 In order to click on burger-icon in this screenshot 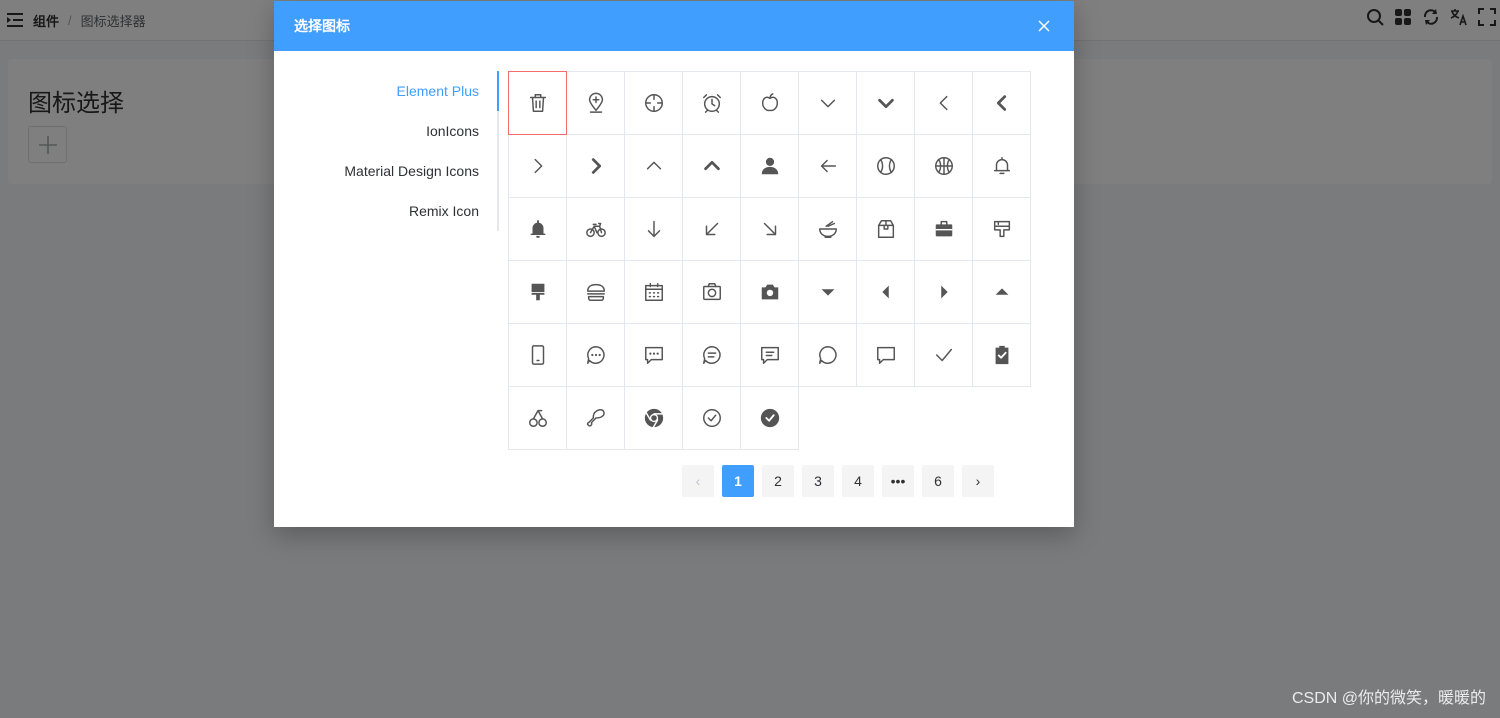, I will do `click(595, 292)`.